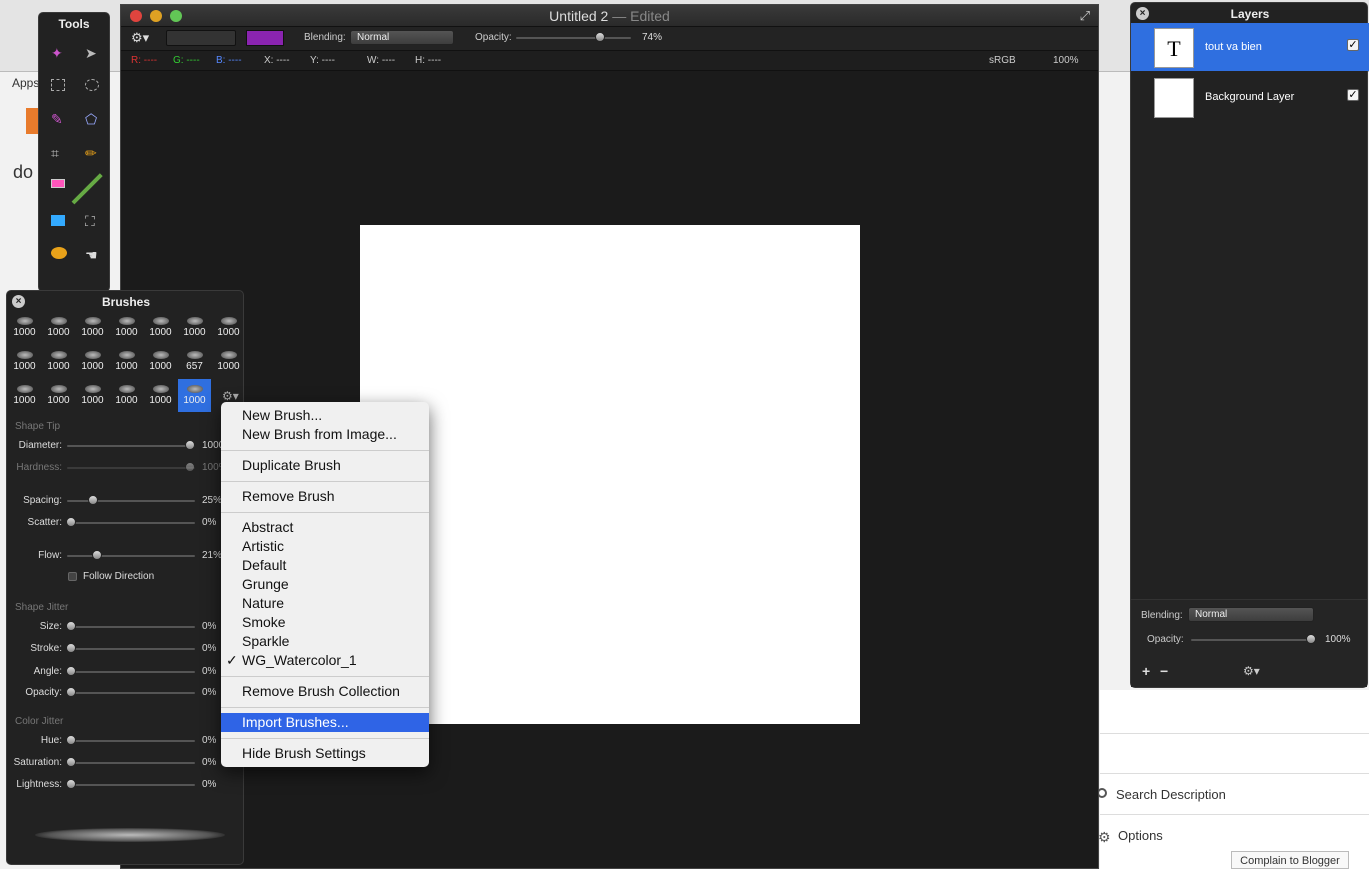 The height and width of the screenshot is (869, 1369). What do you see at coordinates (131, 446) in the screenshot?
I see `diameter-slider` at bounding box center [131, 446].